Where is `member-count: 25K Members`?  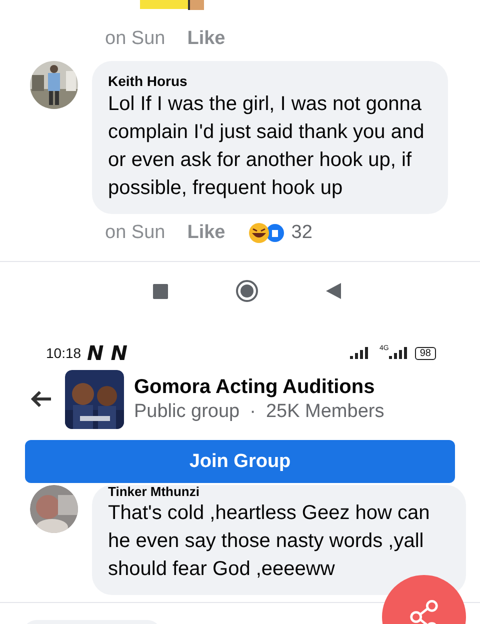
member-count: 25K Members is located at coordinates (325, 411).